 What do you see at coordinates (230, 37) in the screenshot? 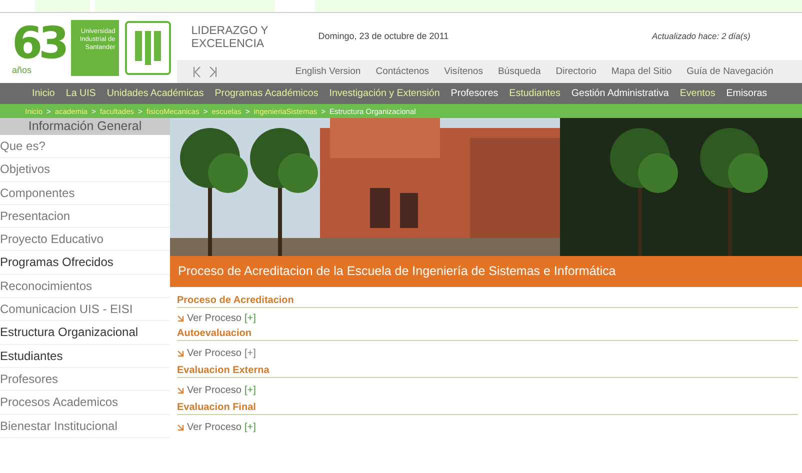
I see `slogan: LIDERAZGO Y EXCELENCIA` at bounding box center [230, 37].